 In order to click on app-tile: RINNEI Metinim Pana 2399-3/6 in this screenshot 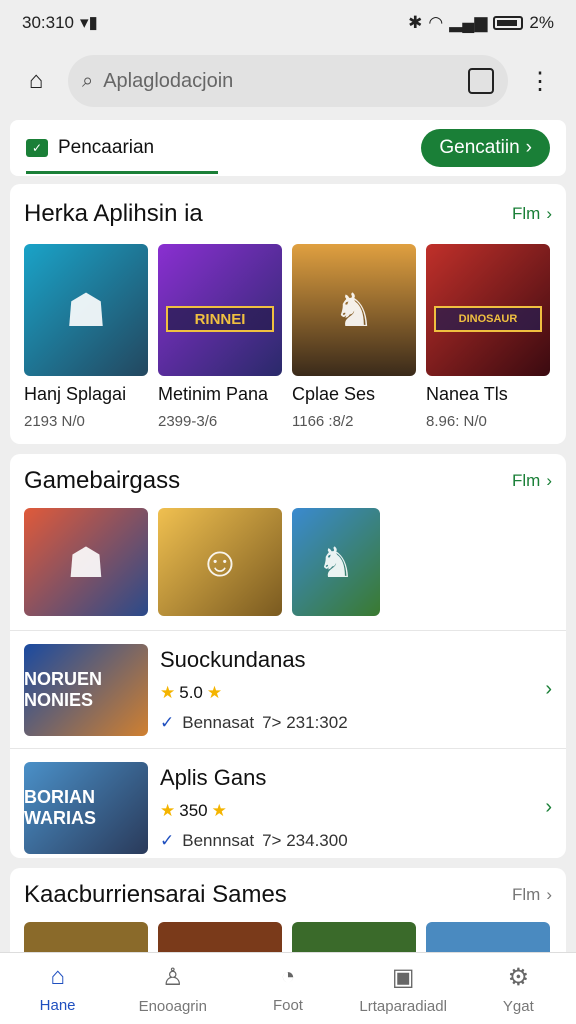, I will do `click(220, 337)`.